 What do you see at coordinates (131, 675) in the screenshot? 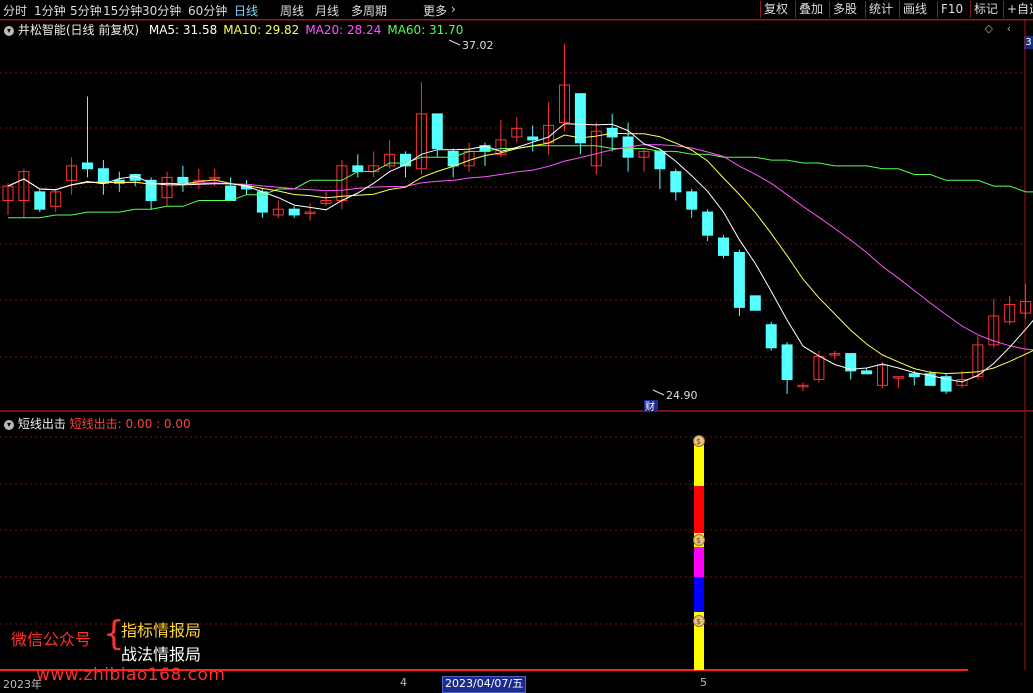
I see `watermark-url: www.zhibiao168.com` at bounding box center [131, 675].